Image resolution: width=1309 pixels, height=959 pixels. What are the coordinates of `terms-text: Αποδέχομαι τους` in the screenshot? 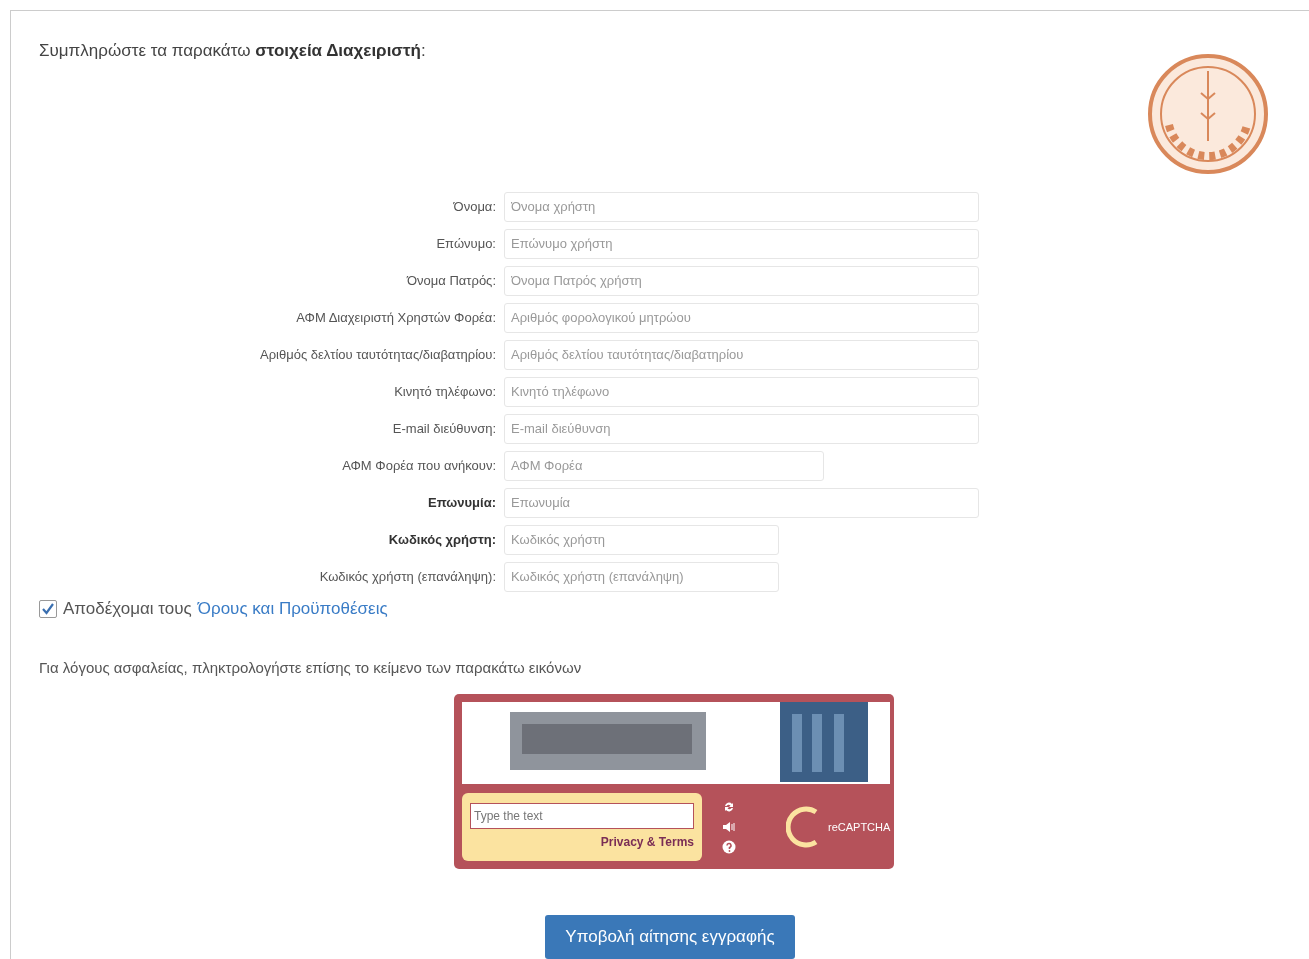 It's located at (127, 609).